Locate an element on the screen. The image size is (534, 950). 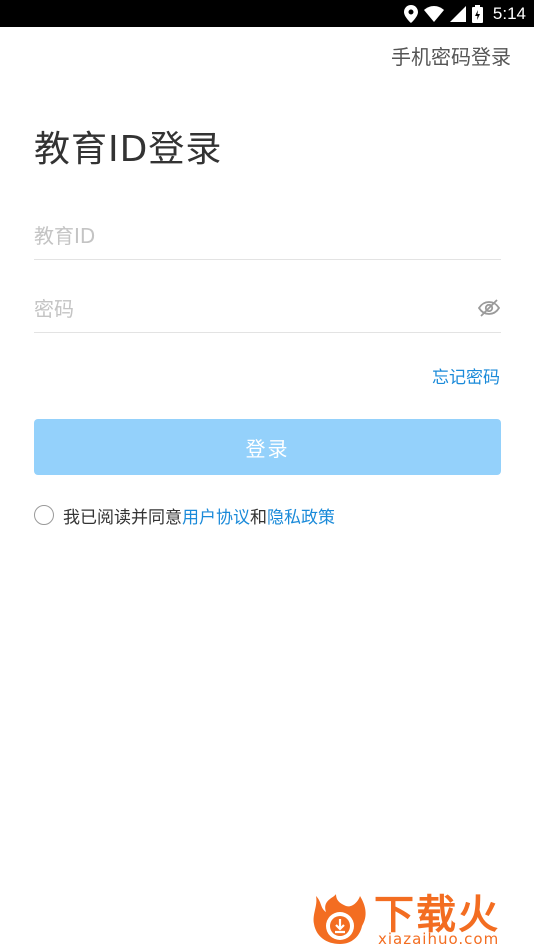
edu-id-field is located at coordinates (267, 236).